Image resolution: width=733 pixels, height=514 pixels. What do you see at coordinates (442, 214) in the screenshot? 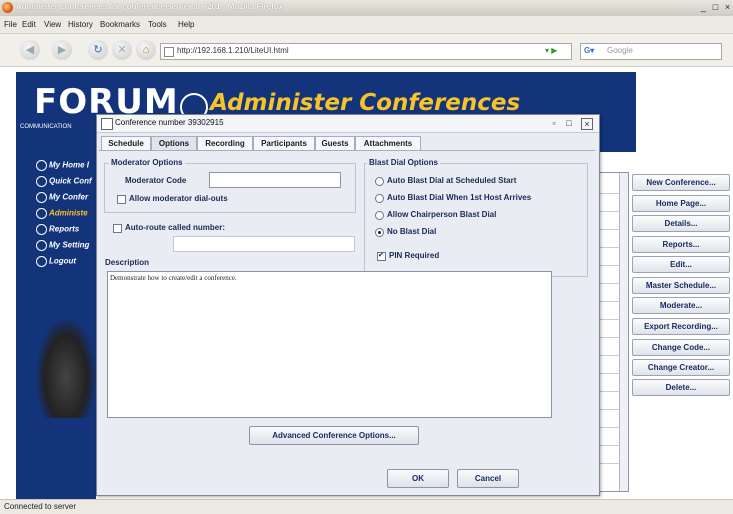
I see `blast-option-label-3: Allow Chairperson Blast Dial` at bounding box center [442, 214].